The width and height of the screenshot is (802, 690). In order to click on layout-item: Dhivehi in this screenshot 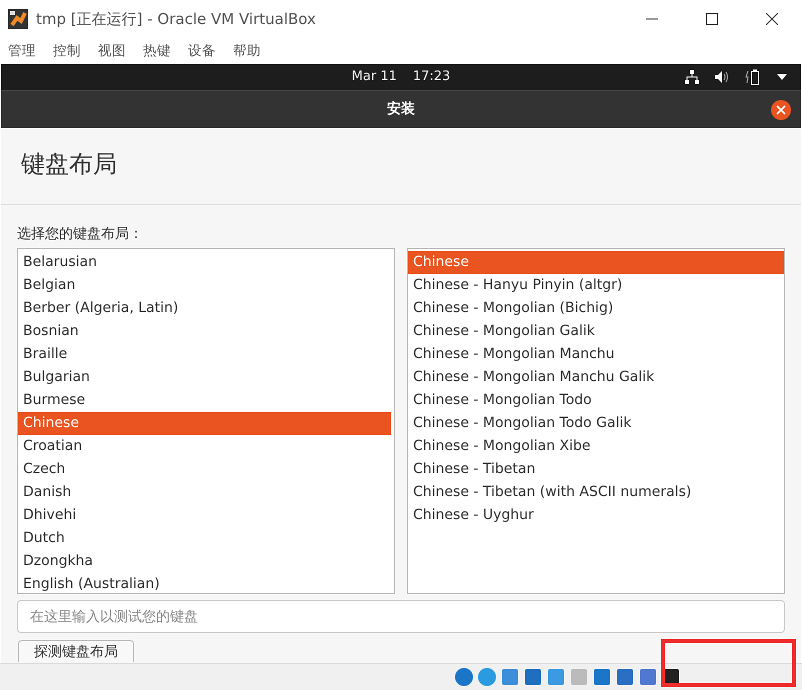, I will do `click(204, 515)`.